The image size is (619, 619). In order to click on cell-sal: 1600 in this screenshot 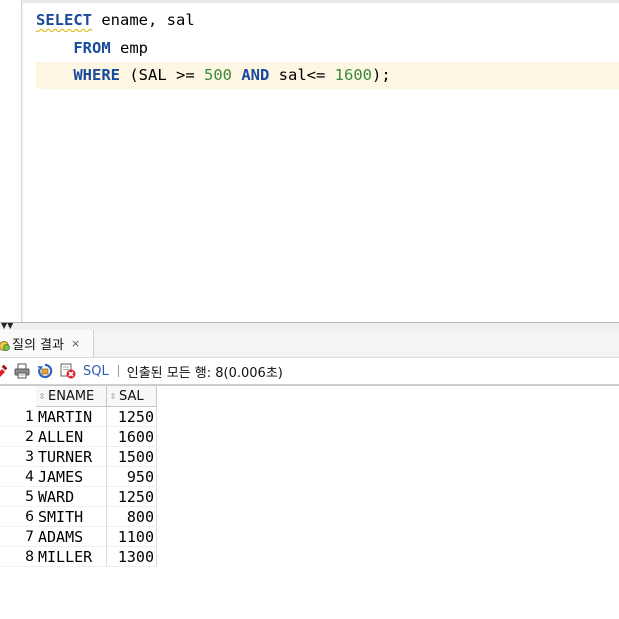, I will do `click(132, 437)`.